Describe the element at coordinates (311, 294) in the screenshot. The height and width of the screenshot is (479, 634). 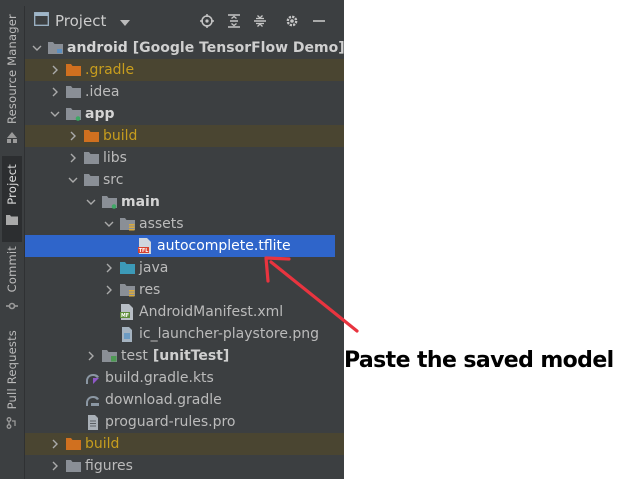
I see `annotation-arrow` at that location.